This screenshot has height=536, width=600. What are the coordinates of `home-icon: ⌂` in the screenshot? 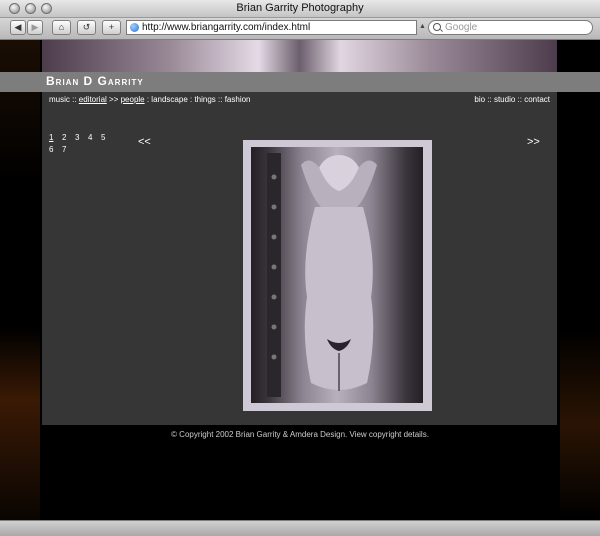 It's located at (61, 27).